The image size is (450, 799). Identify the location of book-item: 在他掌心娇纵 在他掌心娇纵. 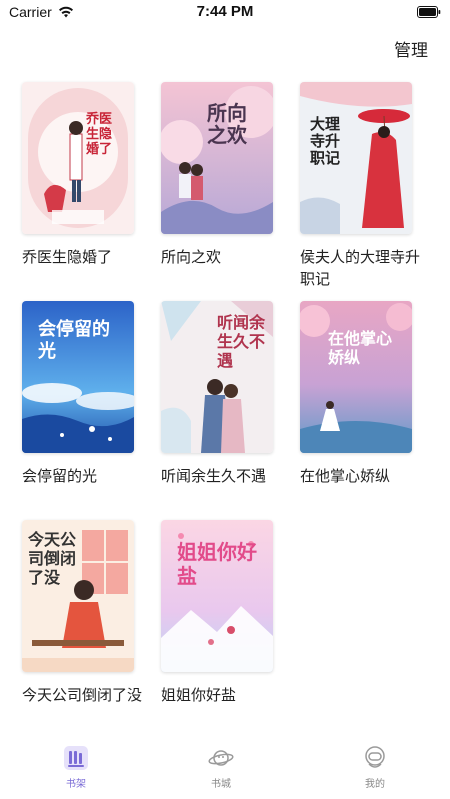
(356, 394).